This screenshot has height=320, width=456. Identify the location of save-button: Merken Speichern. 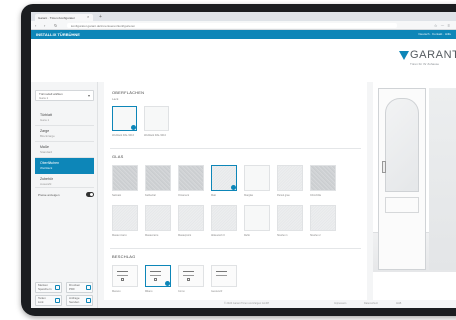
(48, 287).